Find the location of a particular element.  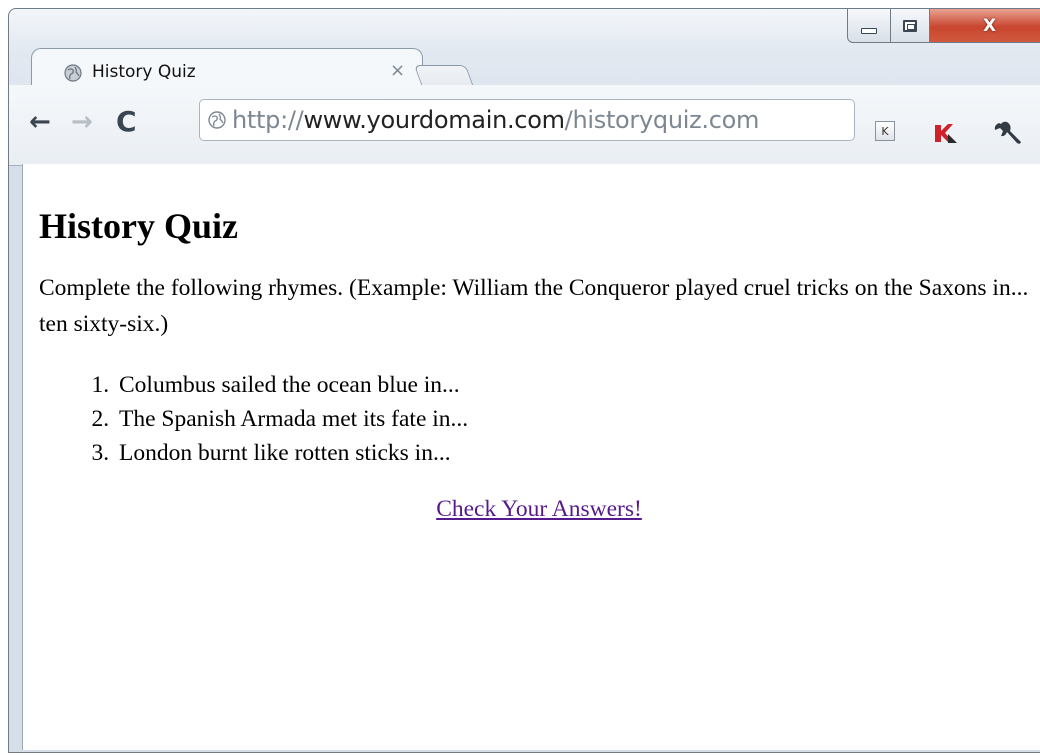

tab-close-icon: × is located at coordinates (397, 70).